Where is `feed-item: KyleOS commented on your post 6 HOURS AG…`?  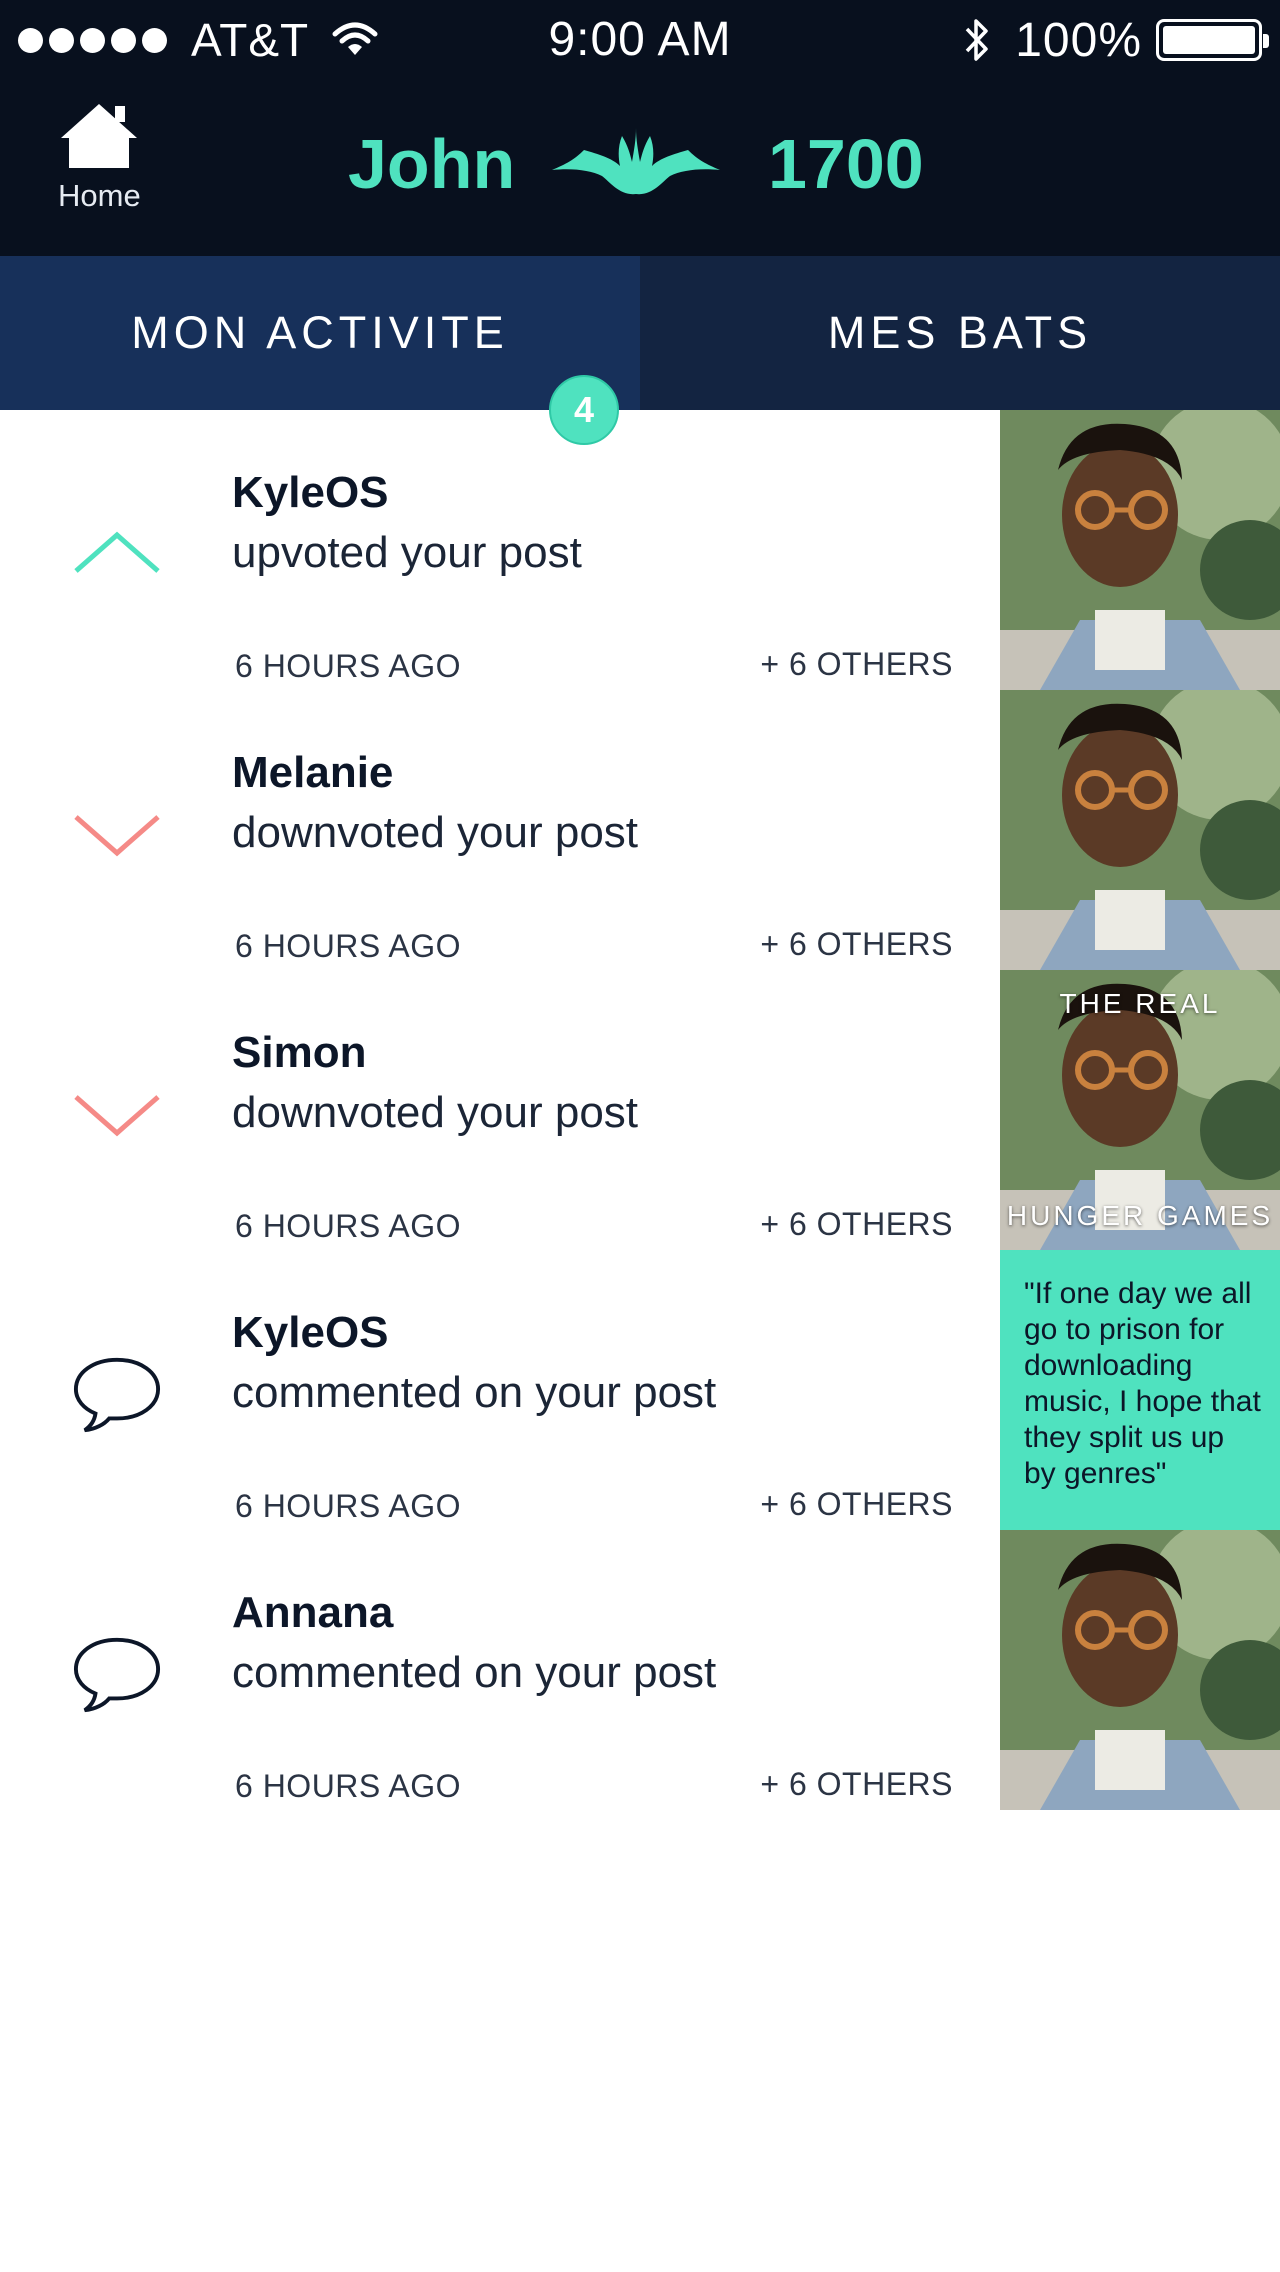
feed-item: KyleOS commented on your post 6 HOURS AG… is located at coordinates (640, 1390).